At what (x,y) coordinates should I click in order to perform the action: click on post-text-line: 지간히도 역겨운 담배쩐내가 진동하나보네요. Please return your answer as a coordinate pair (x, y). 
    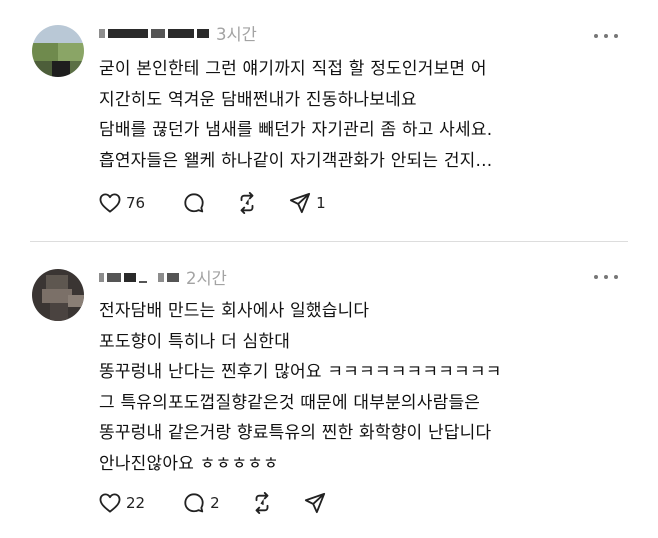
    Looking at the image, I should click on (258, 99).